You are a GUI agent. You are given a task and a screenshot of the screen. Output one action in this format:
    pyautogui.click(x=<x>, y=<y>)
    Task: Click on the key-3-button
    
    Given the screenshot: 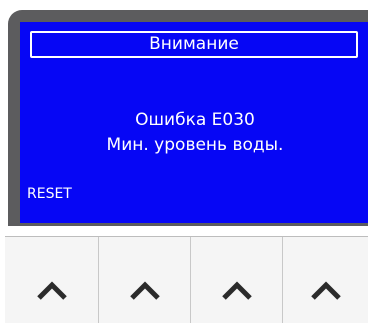 What is the action you would take?
    pyautogui.click(x=237, y=280)
    